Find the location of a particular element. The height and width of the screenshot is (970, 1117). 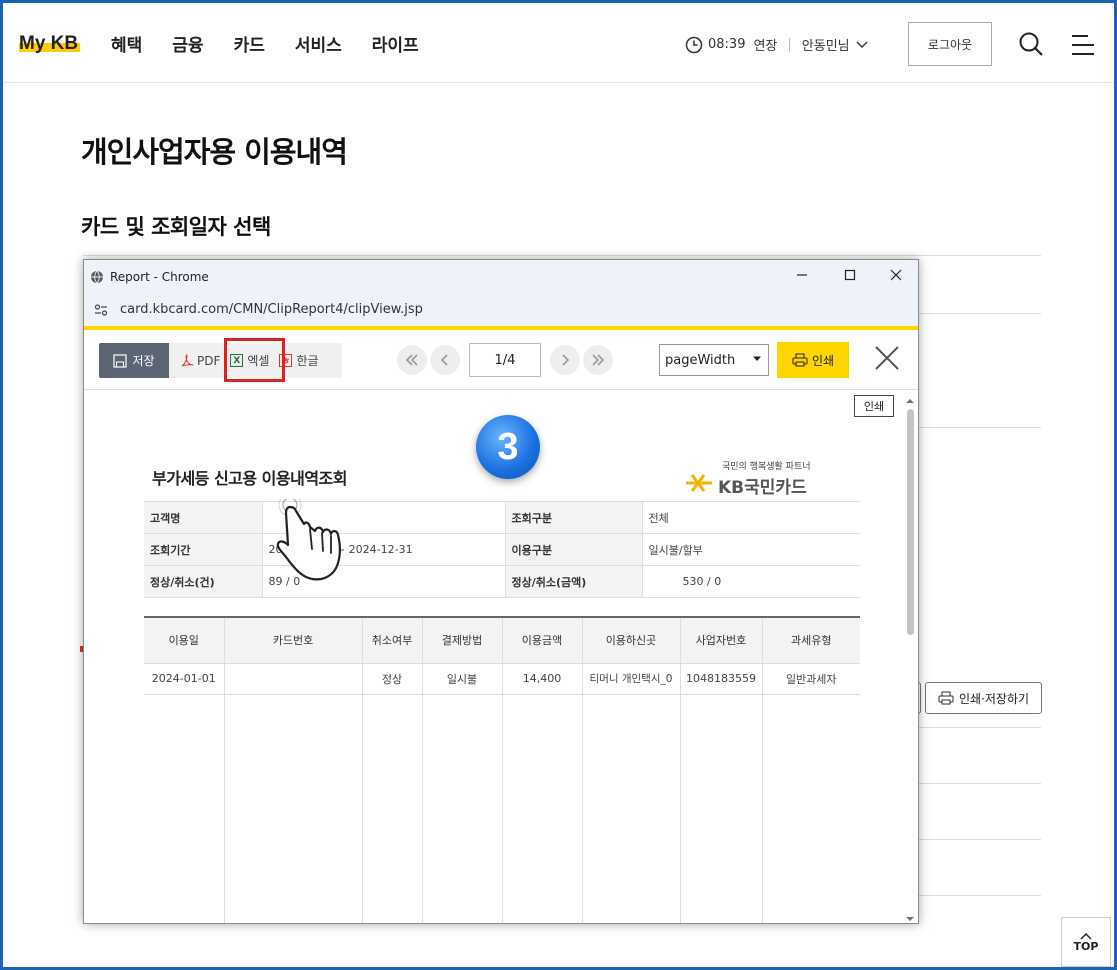

next-page-button is located at coordinates (565, 360).